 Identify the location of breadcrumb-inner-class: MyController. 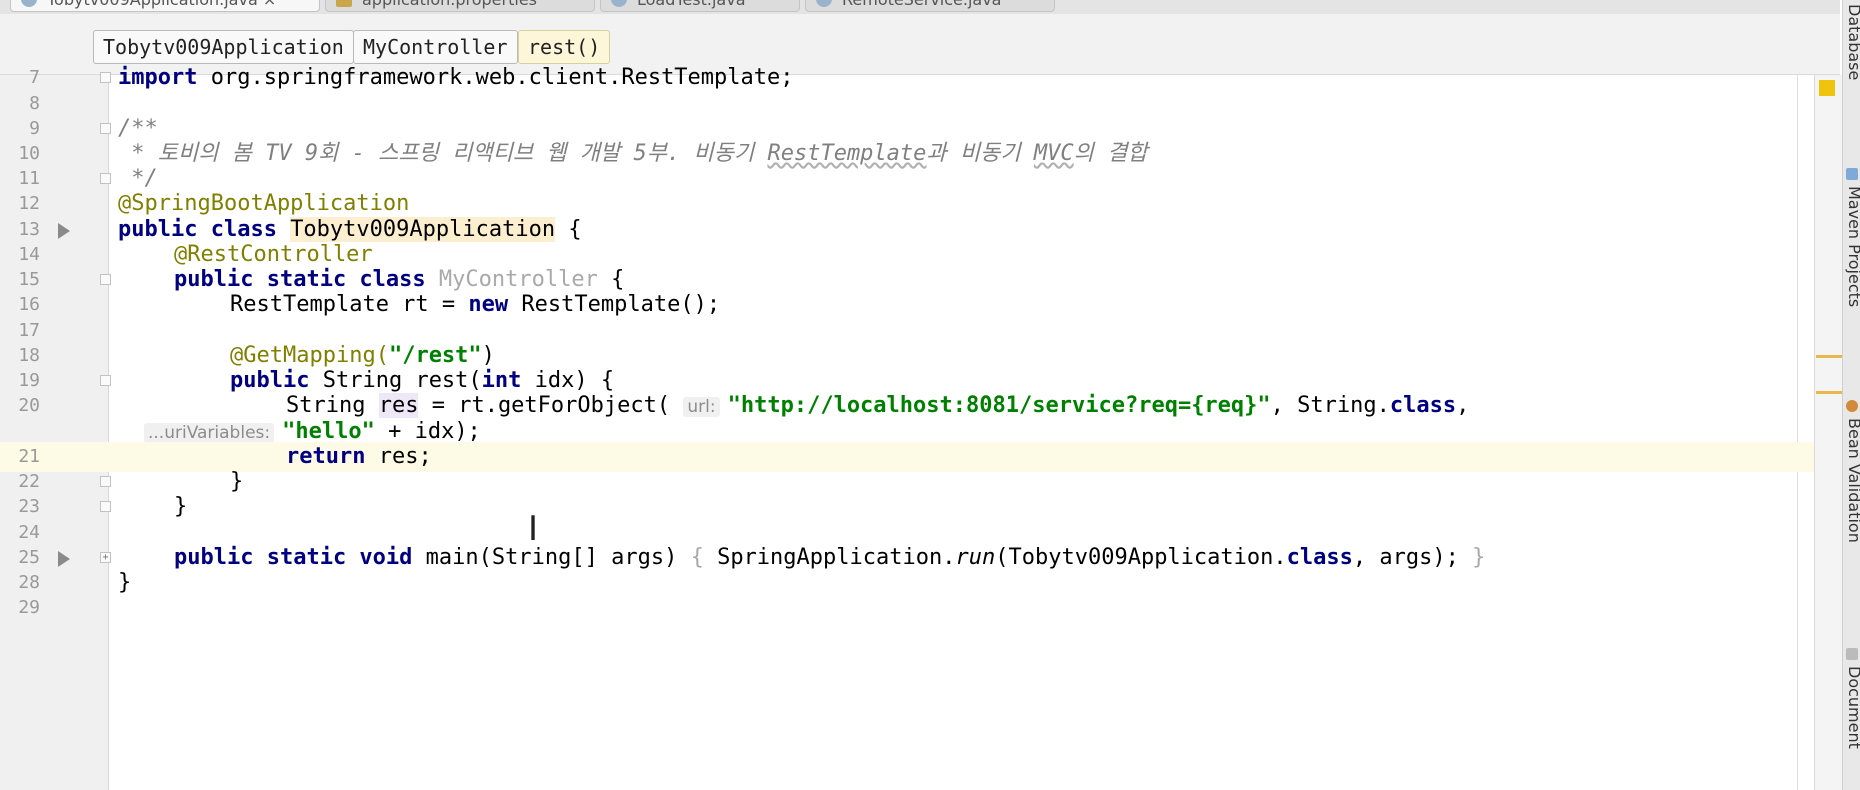
(435, 47).